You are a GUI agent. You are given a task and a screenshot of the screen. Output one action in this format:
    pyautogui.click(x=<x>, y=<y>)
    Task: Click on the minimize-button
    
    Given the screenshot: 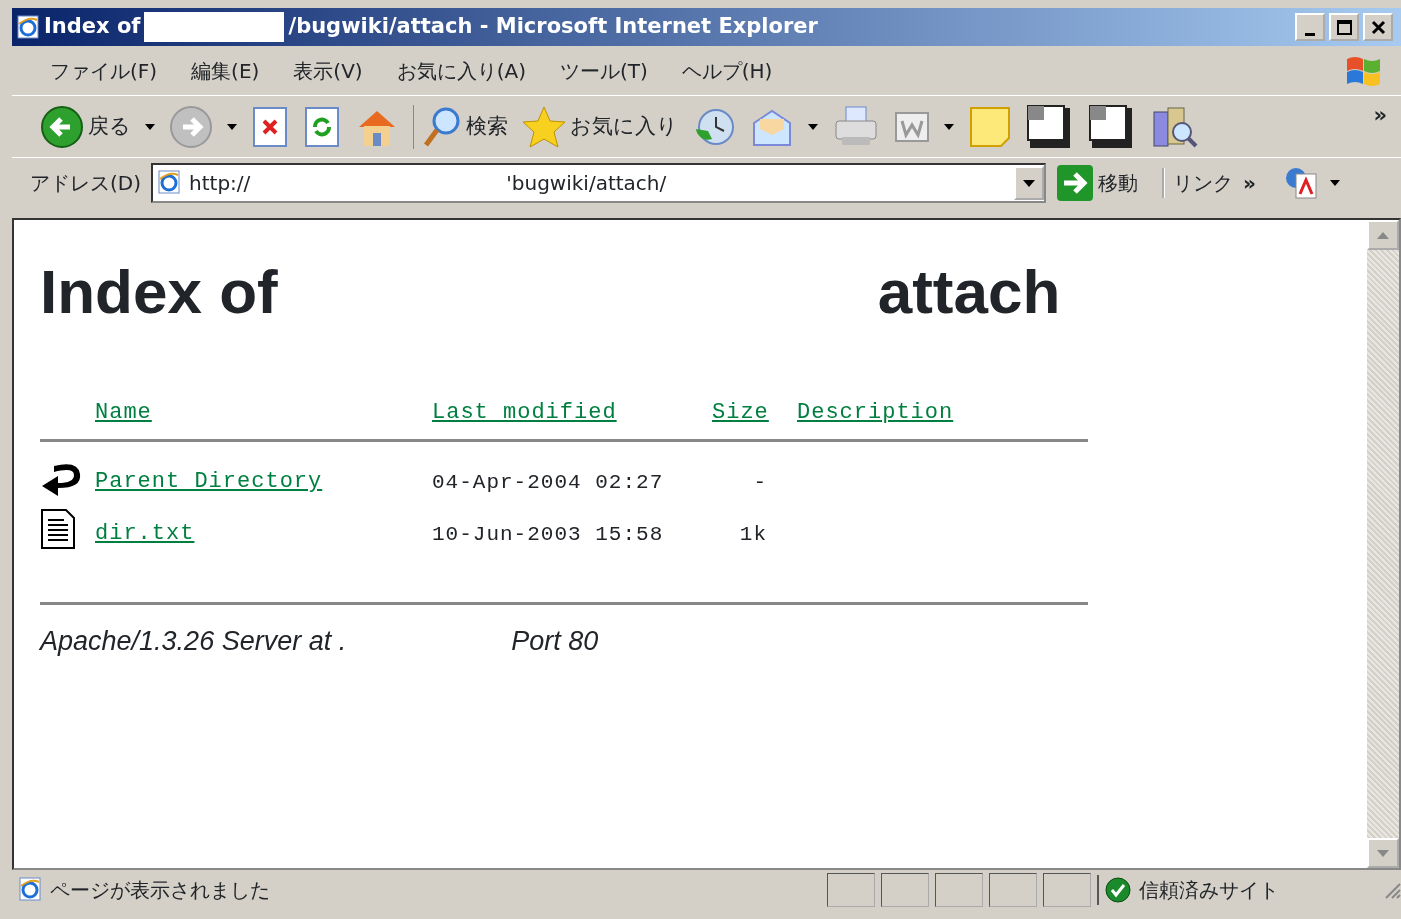 What is the action you would take?
    pyautogui.click(x=1310, y=27)
    